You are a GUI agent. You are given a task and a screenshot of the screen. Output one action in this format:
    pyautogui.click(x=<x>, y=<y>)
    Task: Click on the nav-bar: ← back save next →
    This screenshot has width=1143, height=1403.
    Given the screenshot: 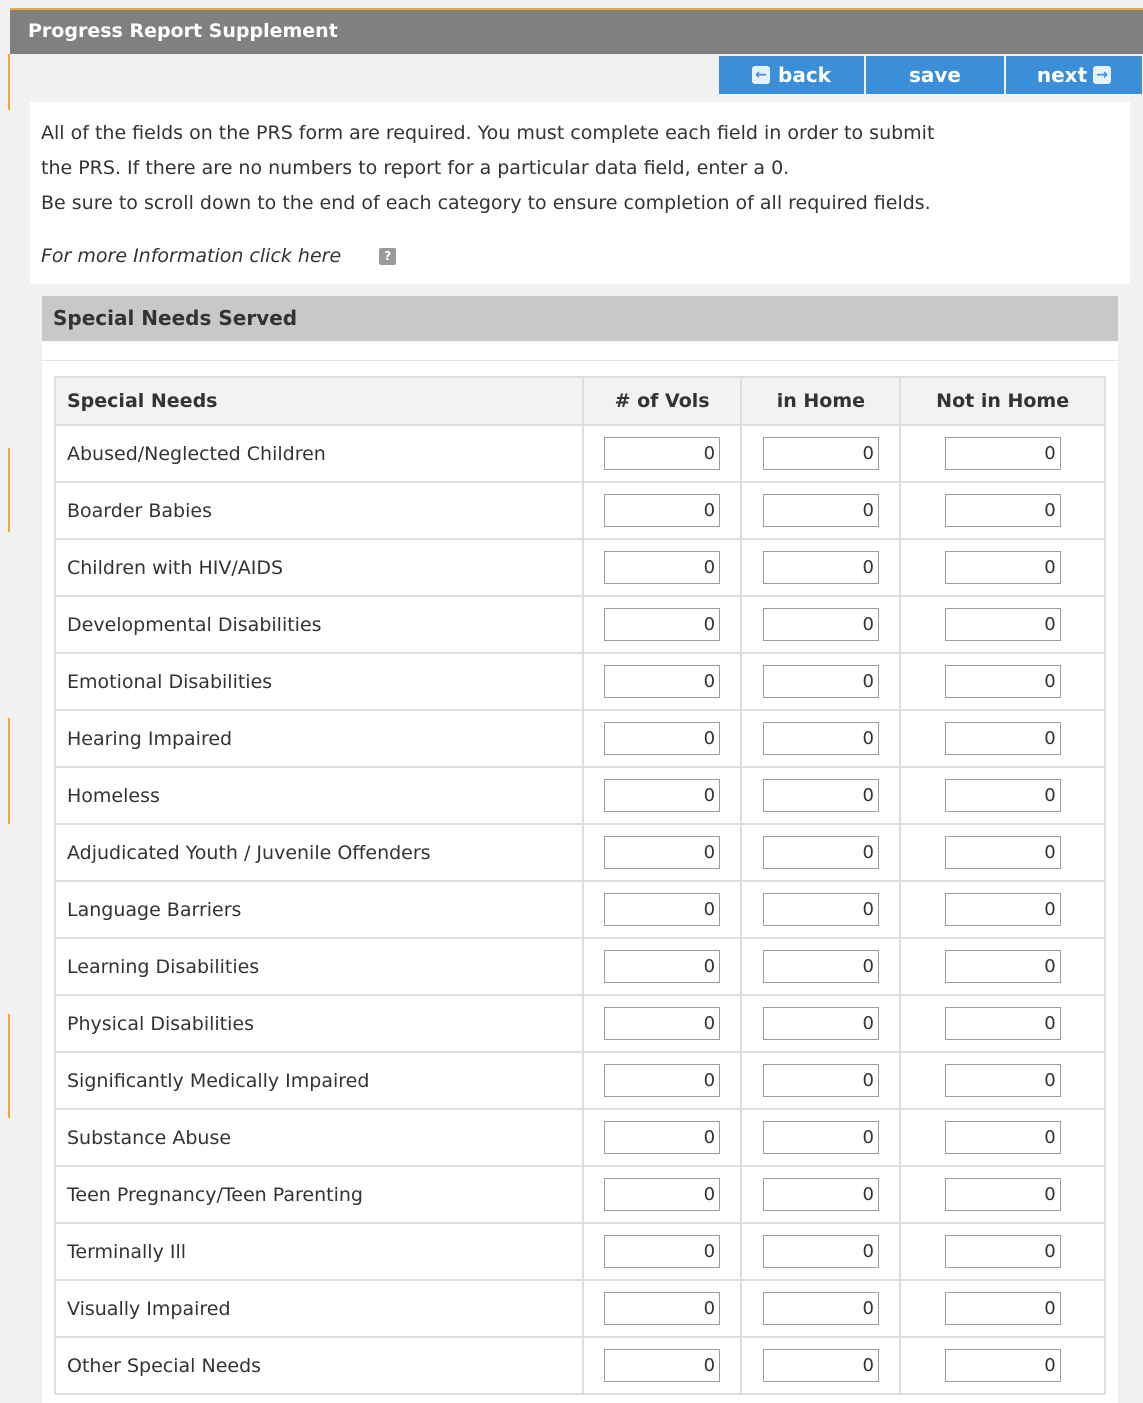 What is the action you would take?
    pyautogui.click(x=930, y=75)
    